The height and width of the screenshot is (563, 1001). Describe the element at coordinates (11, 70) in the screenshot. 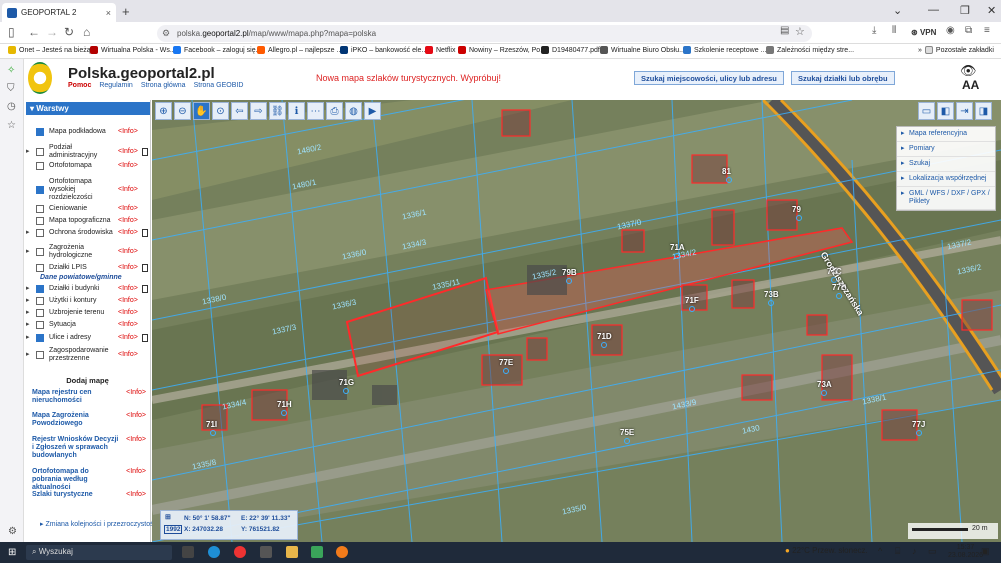

I see `ai-assistant-icon: ✧` at that location.